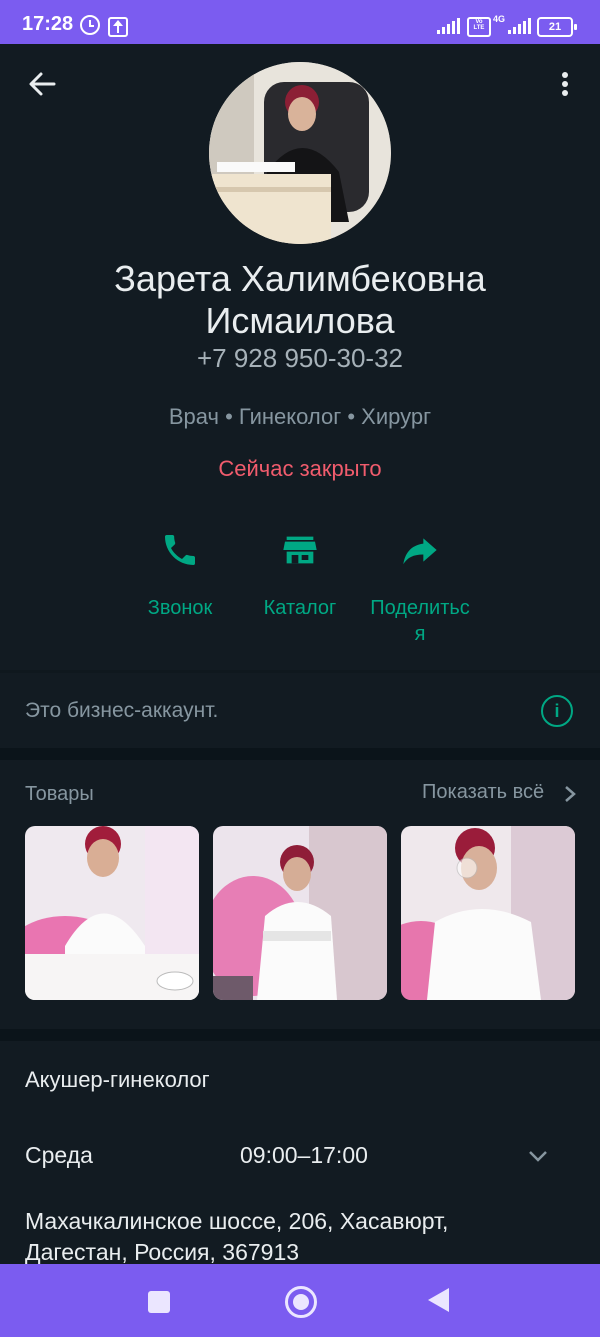 This screenshot has width=600, height=1337. What do you see at coordinates (180, 550) in the screenshot?
I see `phone-icon` at bounding box center [180, 550].